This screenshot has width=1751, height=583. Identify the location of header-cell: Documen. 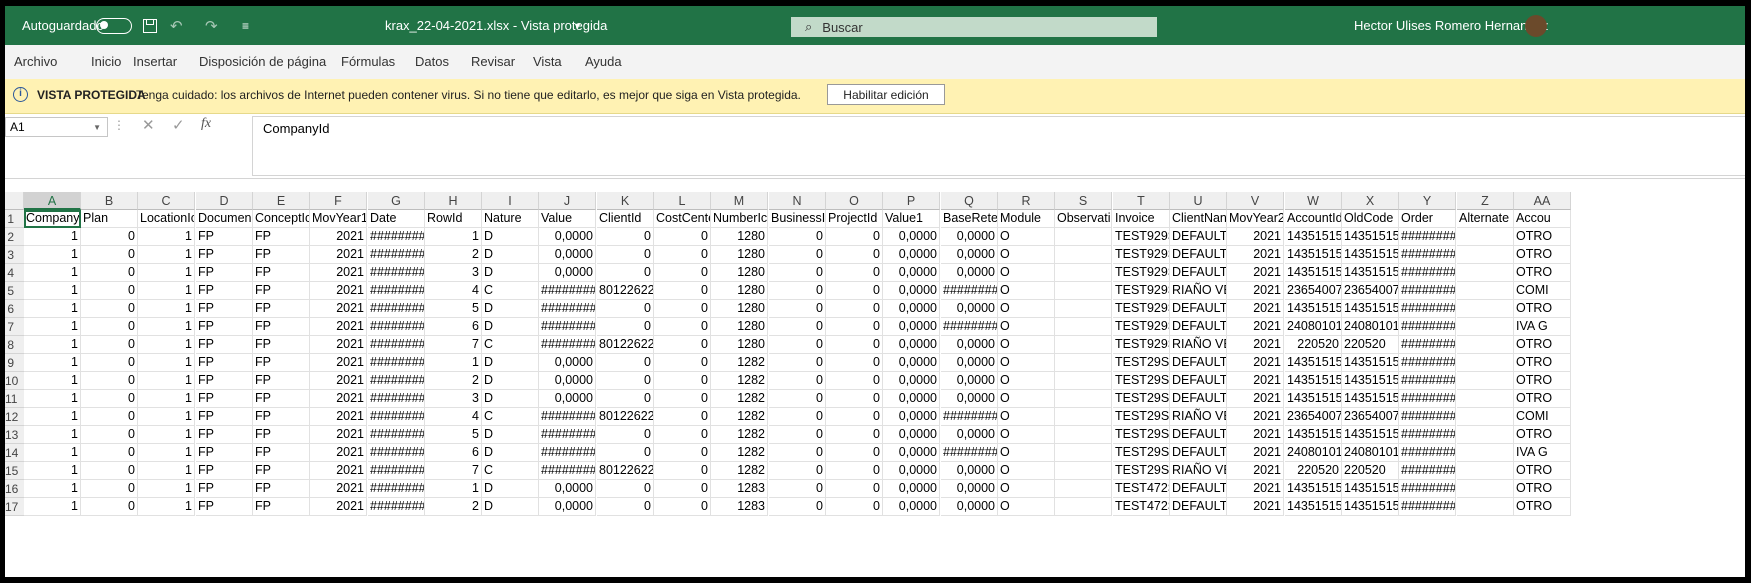
(224, 219).